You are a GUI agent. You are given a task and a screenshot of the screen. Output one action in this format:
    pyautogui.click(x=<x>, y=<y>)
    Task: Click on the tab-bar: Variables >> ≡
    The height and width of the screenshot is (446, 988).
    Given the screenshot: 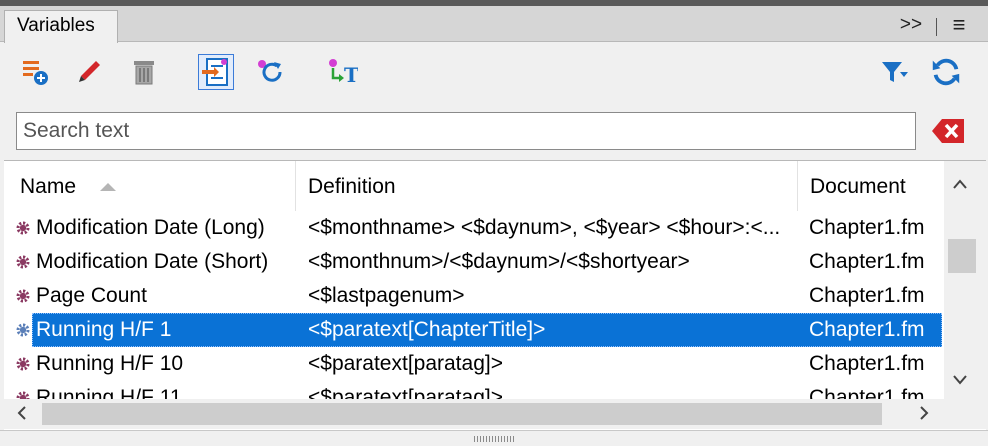 What is the action you would take?
    pyautogui.click(x=494, y=24)
    